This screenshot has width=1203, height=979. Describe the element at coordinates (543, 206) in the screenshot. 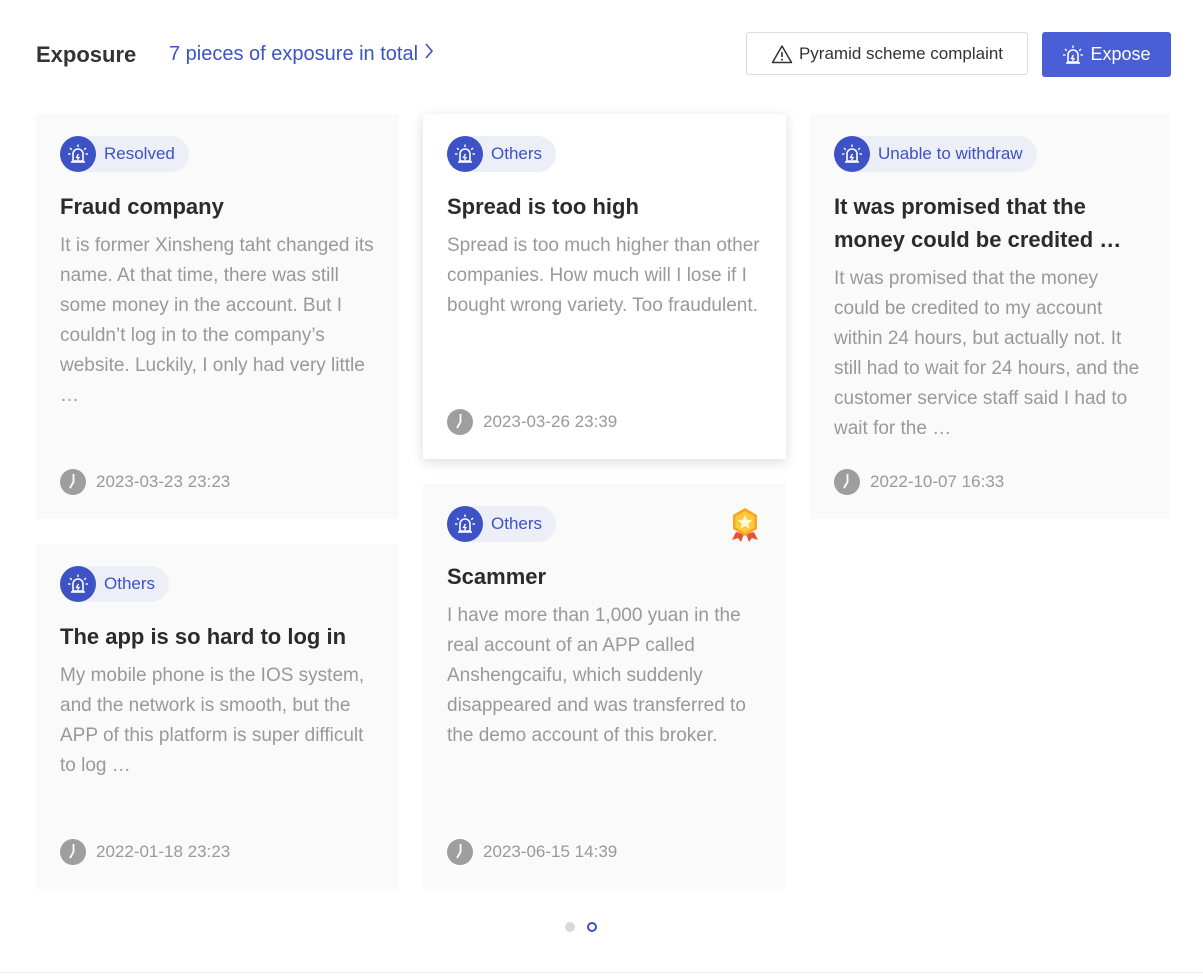

I see `card-title: Spread is too high` at that location.